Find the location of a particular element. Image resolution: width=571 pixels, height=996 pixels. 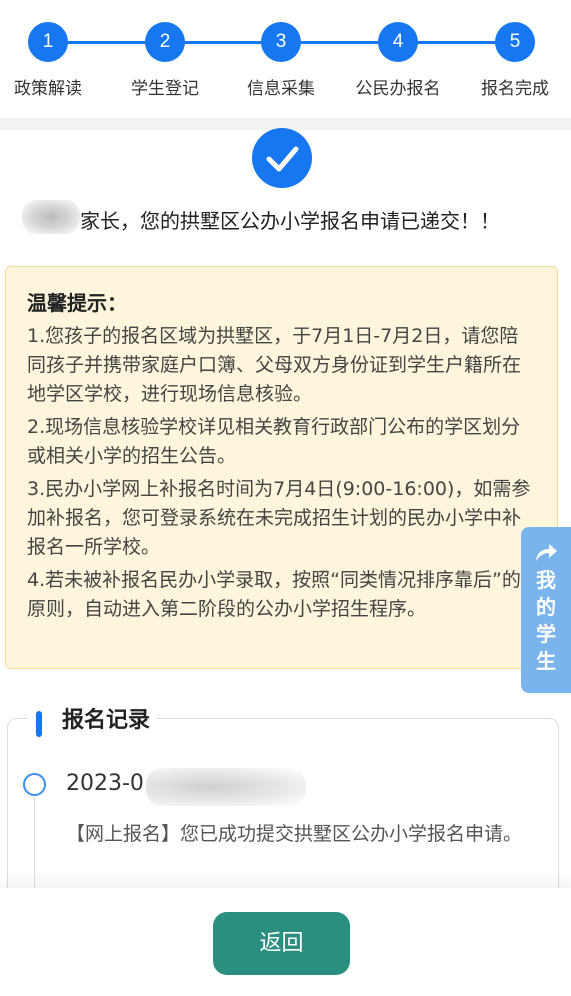

step-4: 4 公民办报名 is located at coordinates (398, 60).